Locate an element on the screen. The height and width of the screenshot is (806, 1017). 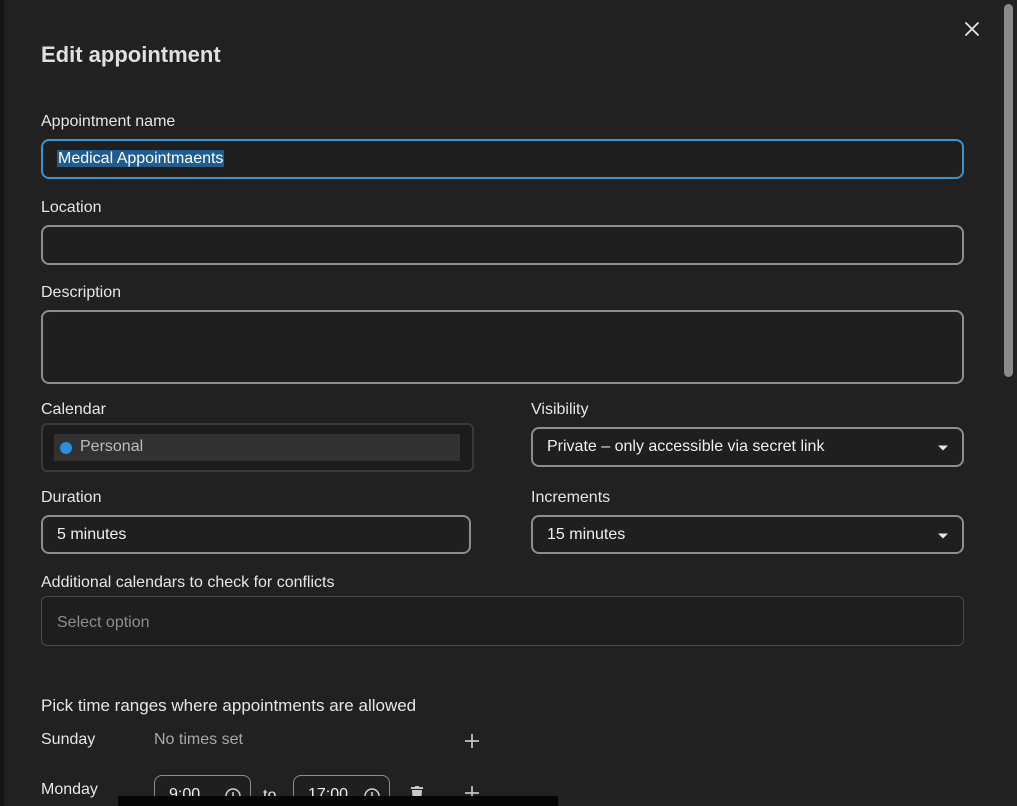
additional-calendars-placeholder: Select option is located at coordinates (103, 622).